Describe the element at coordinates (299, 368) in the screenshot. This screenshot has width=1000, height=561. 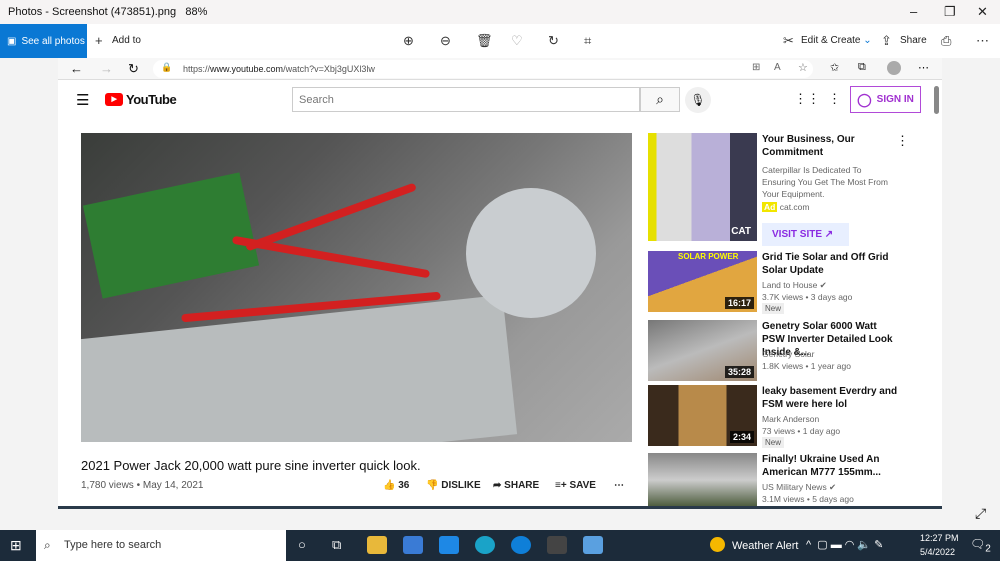
I see `video-frame-plate` at that location.